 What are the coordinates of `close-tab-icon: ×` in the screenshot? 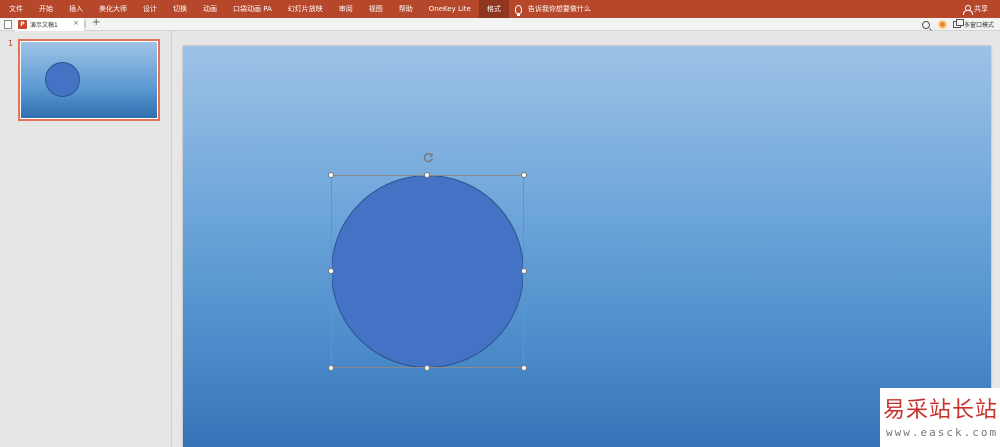 It's located at (76, 23).